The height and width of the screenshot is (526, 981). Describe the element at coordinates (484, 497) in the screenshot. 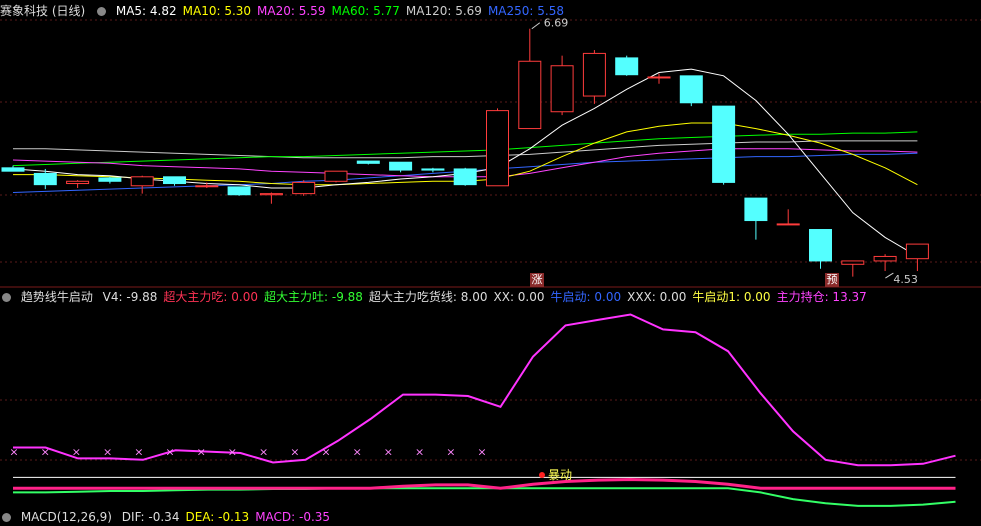

I see `spit-line` at that location.